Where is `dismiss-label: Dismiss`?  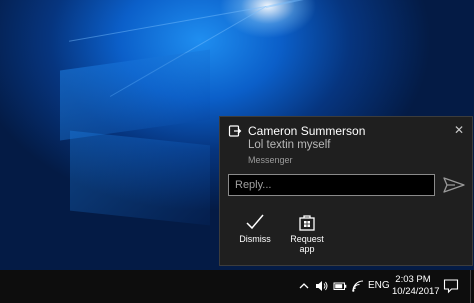
dismiss-label: Dismiss is located at coordinates (255, 239).